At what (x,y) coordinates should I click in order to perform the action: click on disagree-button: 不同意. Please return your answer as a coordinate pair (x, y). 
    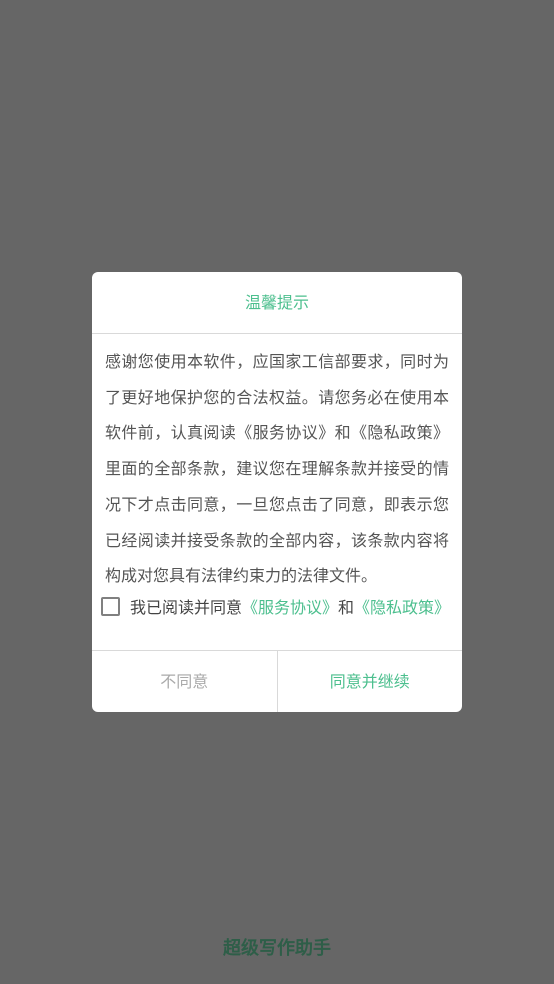
    Looking at the image, I should click on (185, 681).